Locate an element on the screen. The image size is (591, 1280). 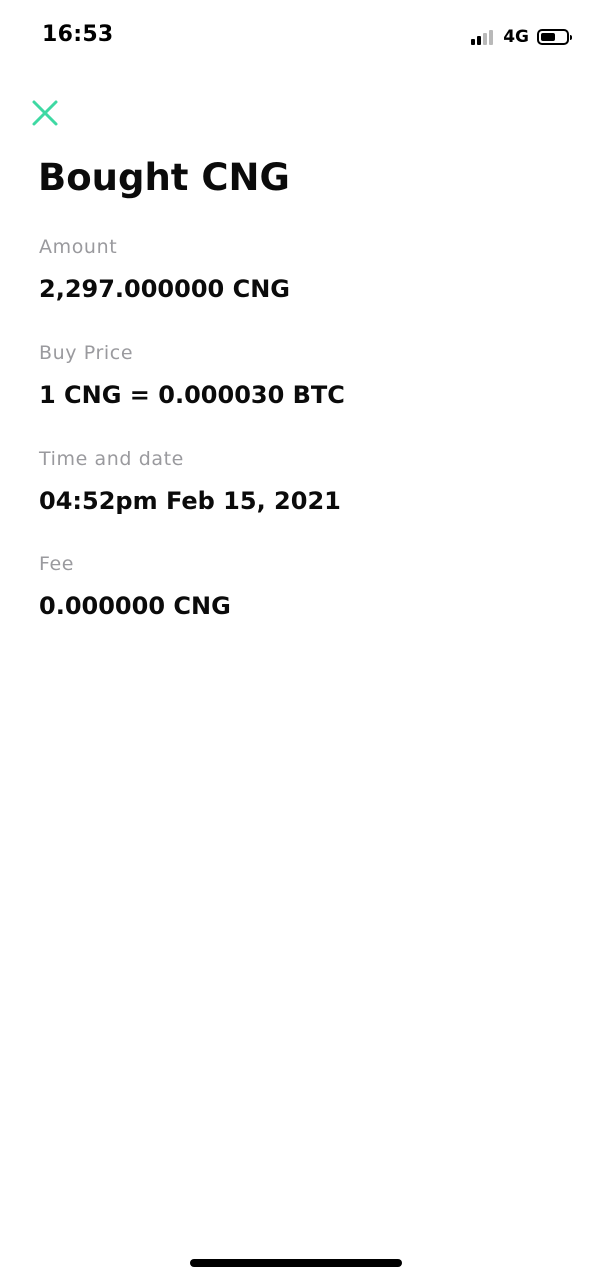
fee-section: Fee 0.000000 CNG is located at coordinates (135, 586).